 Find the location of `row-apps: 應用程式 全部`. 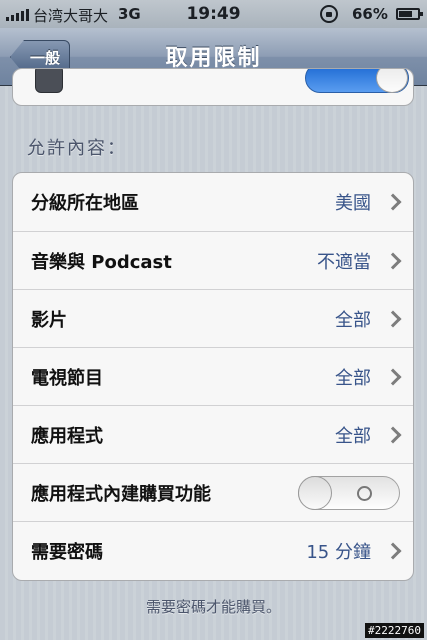

row-apps: 應用程式 全部 is located at coordinates (213, 434).